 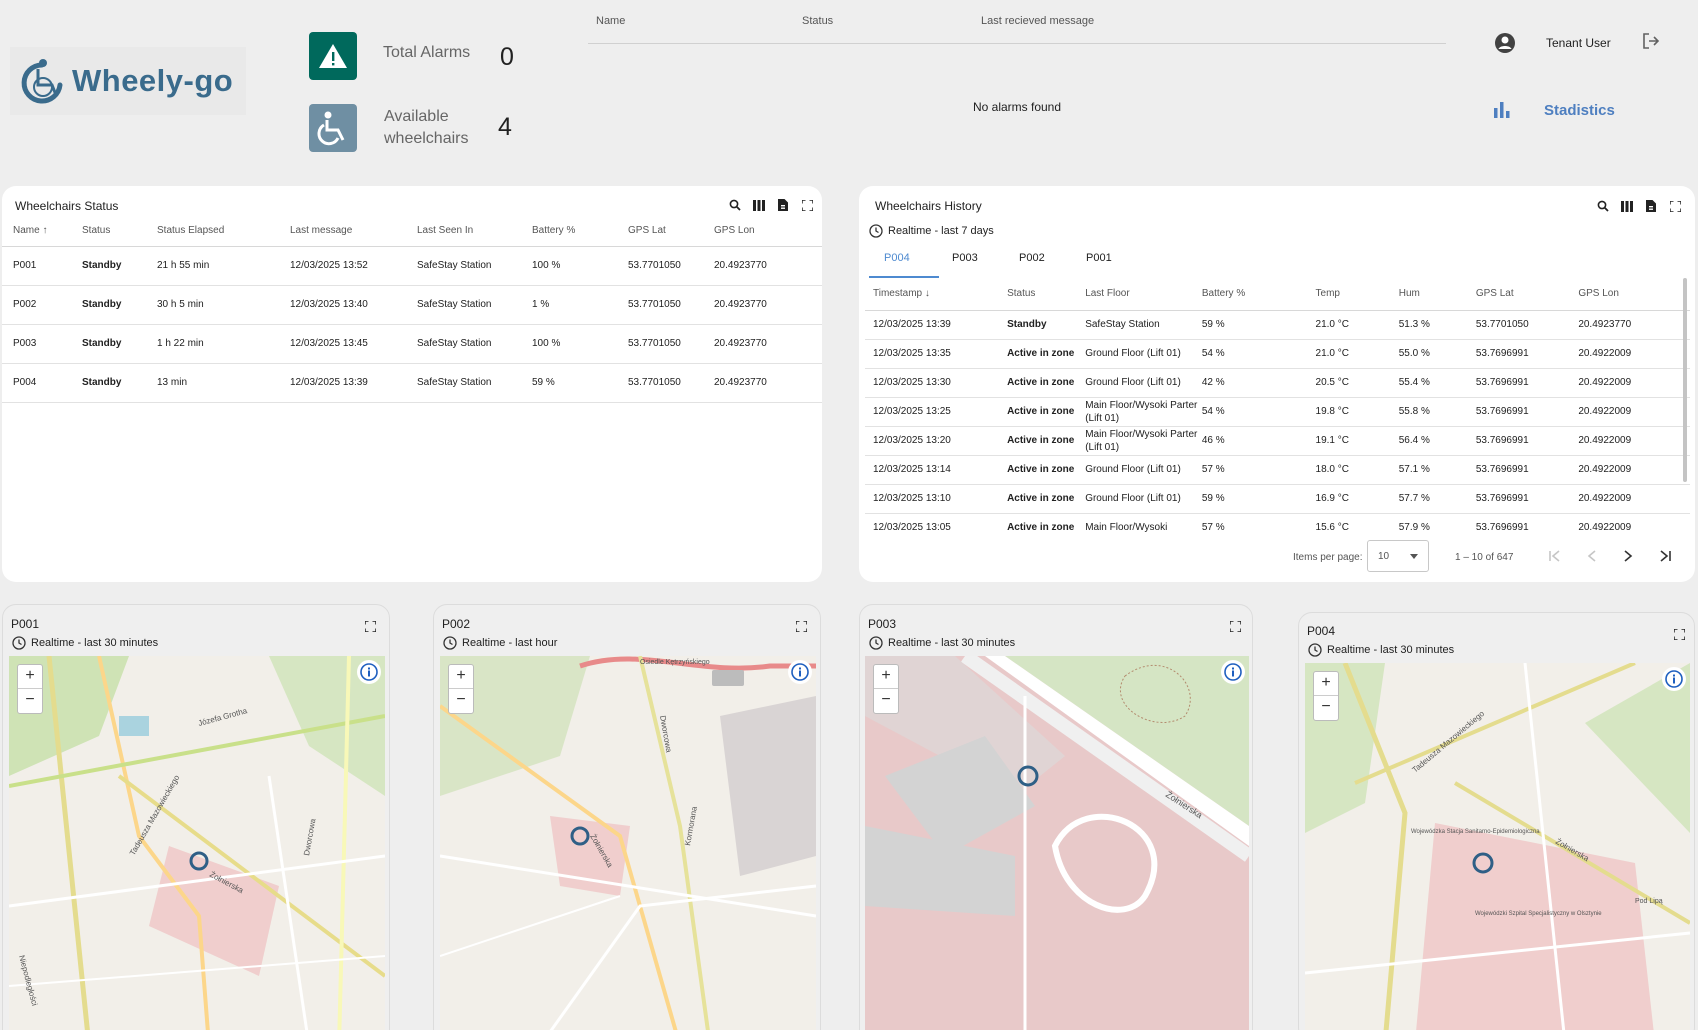 What do you see at coordinates (1143, 522) in the screenshot?
I see `cell: Main Floor/Wysoki` at bounding box center [1143, 522].